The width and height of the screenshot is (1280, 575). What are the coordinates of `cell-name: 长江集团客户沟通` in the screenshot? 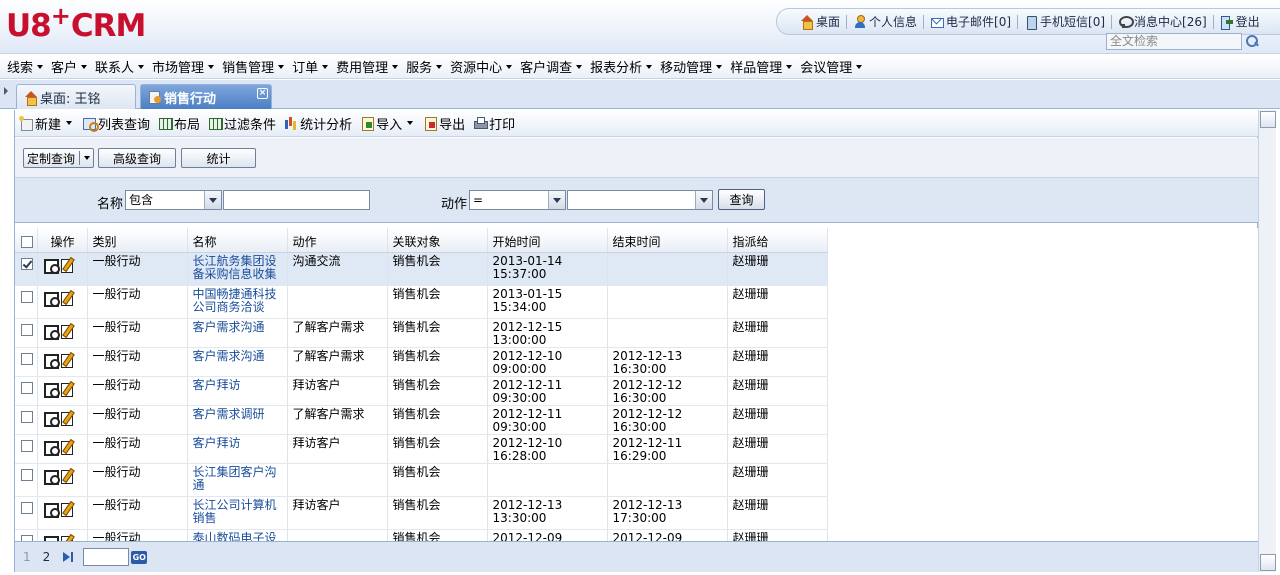 It's located at (237, 480).